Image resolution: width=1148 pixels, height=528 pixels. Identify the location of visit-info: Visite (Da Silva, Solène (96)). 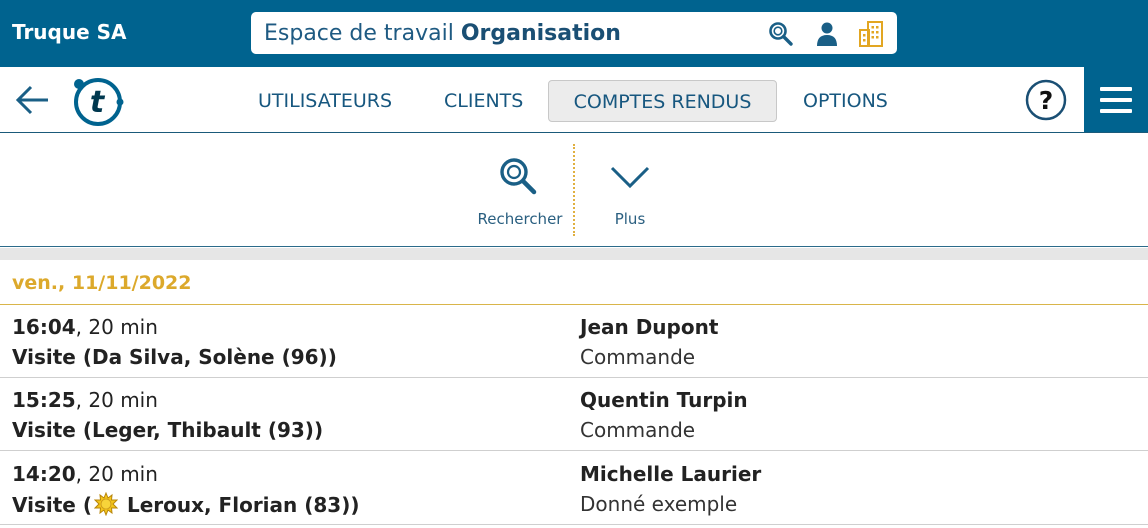
(174, 357).